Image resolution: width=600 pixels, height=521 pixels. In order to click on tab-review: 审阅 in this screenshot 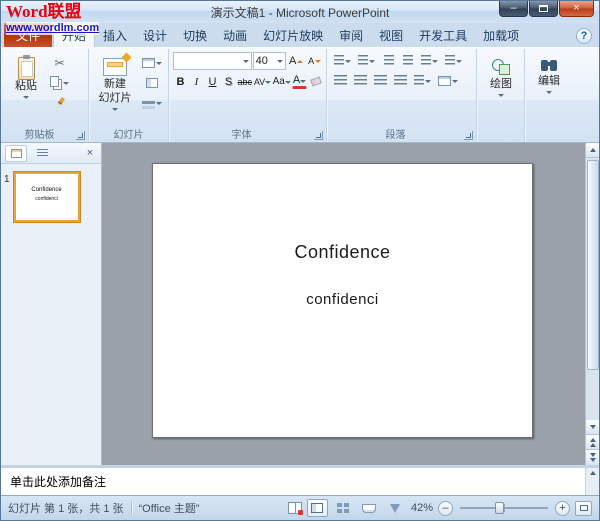, I will do `click(351, 35)`.